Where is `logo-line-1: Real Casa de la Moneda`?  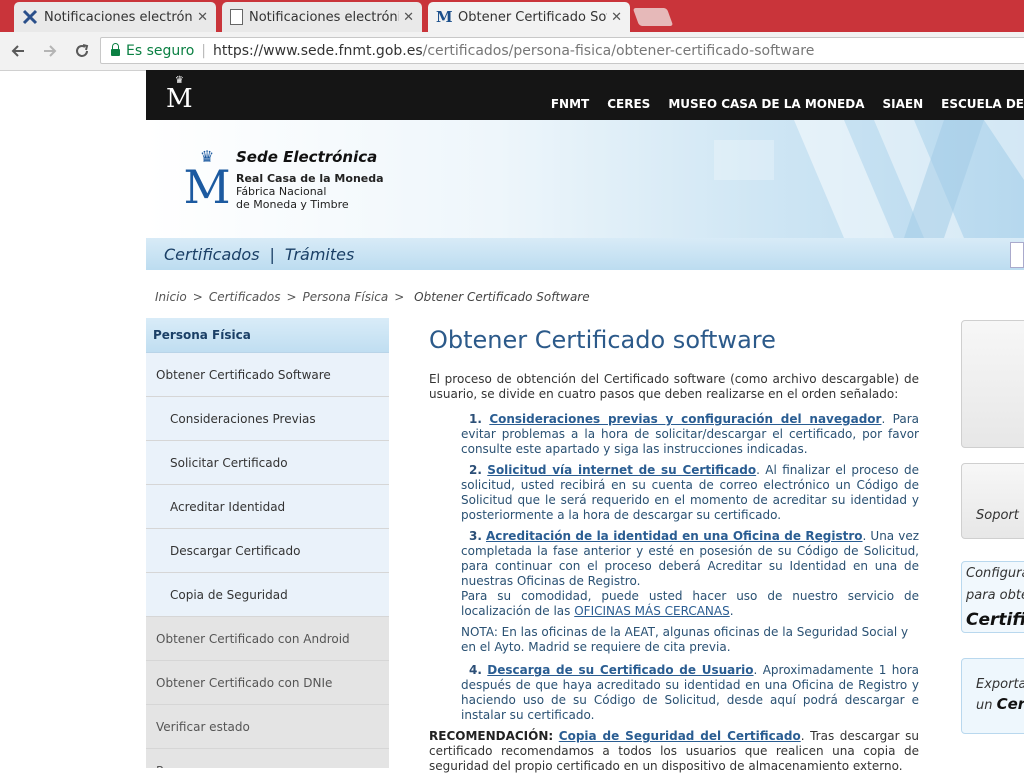
logo-line-1: Real Casa de la Moneda is located at coordinates (310, 178).